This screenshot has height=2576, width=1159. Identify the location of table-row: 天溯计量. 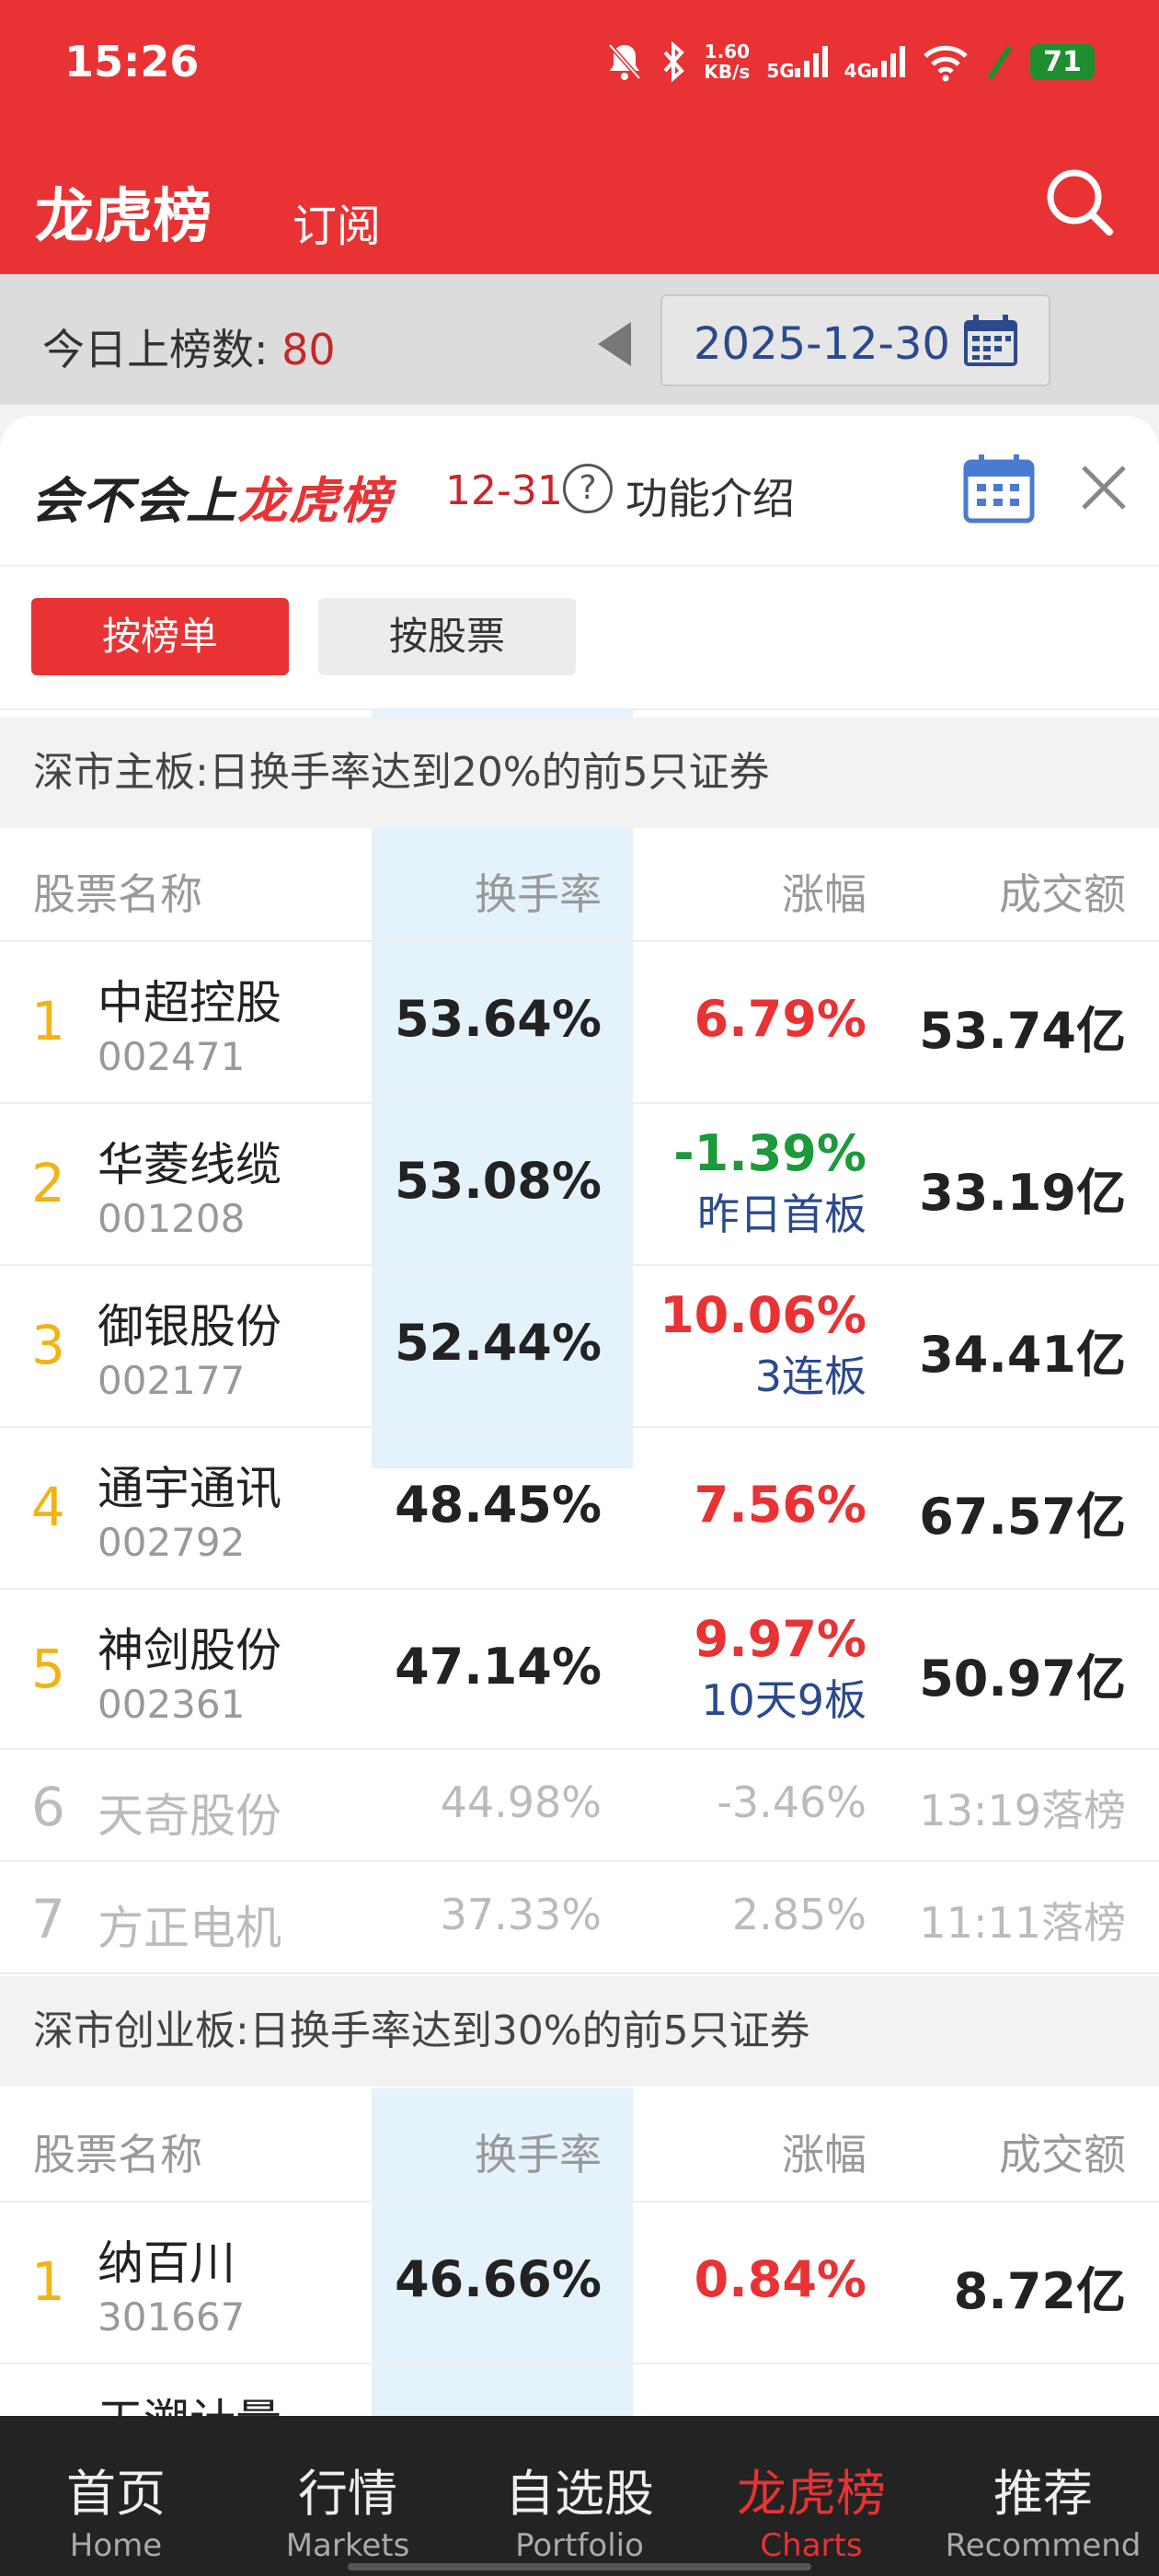
(579, 2390).